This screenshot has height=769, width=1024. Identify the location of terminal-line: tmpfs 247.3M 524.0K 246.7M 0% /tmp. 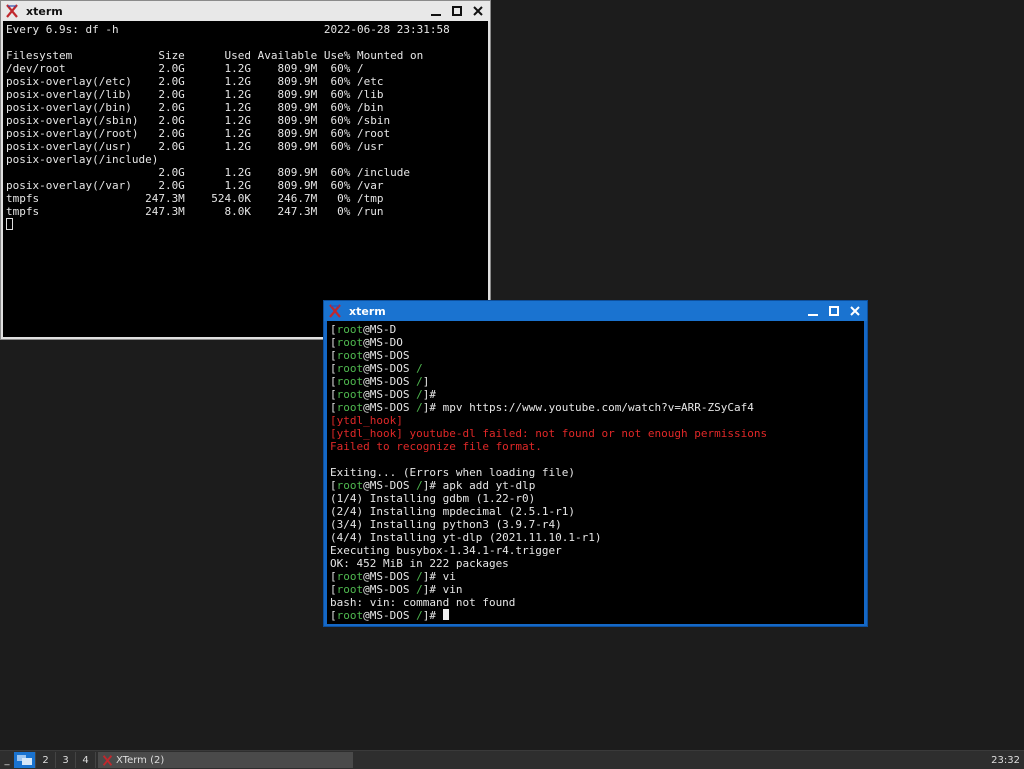
(245, 198).